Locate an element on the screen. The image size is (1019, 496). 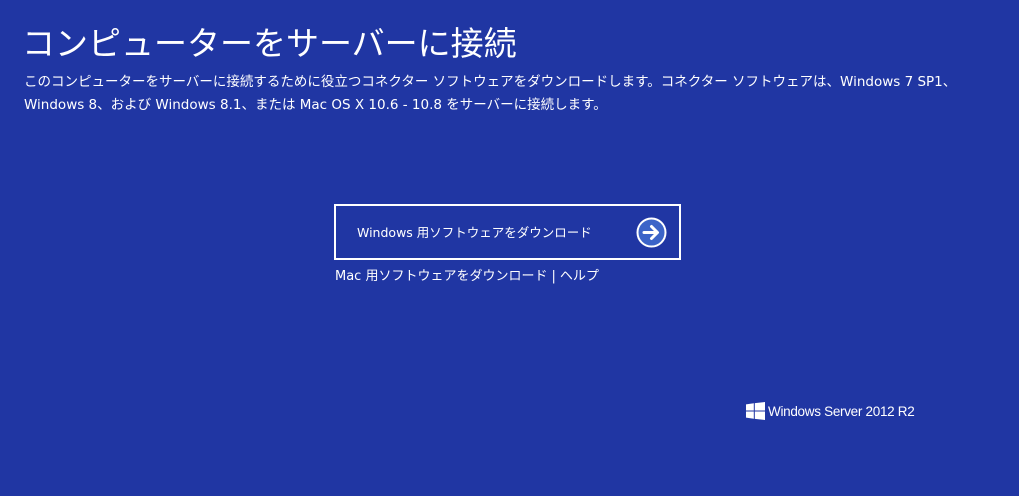
secondary-links: Mac 用ソフトウェアをダウンロード | ヘルプ is located at coordinates (467, 277).